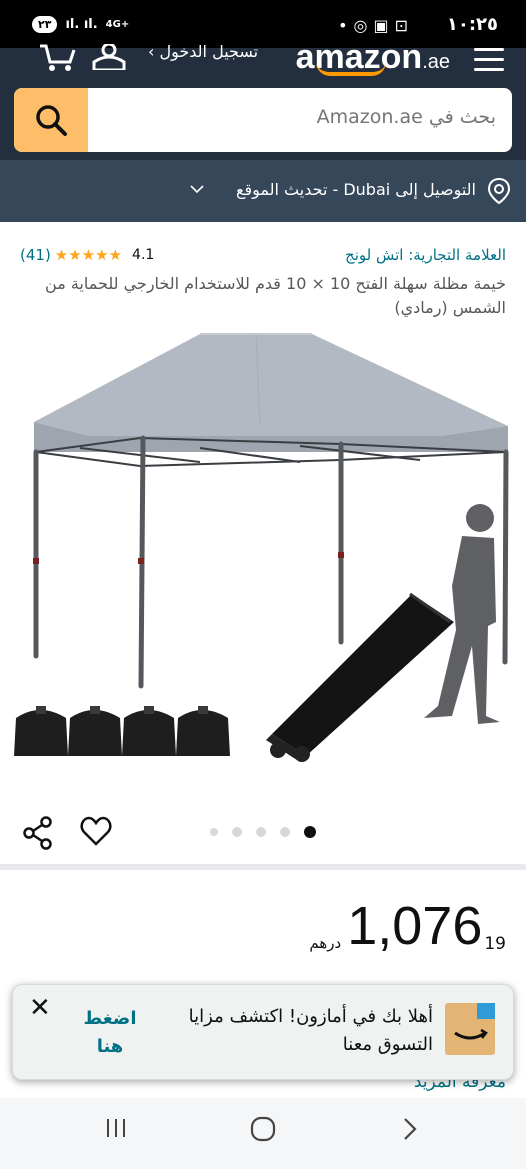 The height and width of the screenshot is (1169, 526). I want to click on status-left: ٢٣ ıl. ıl. 4G+, so click(80, 24).